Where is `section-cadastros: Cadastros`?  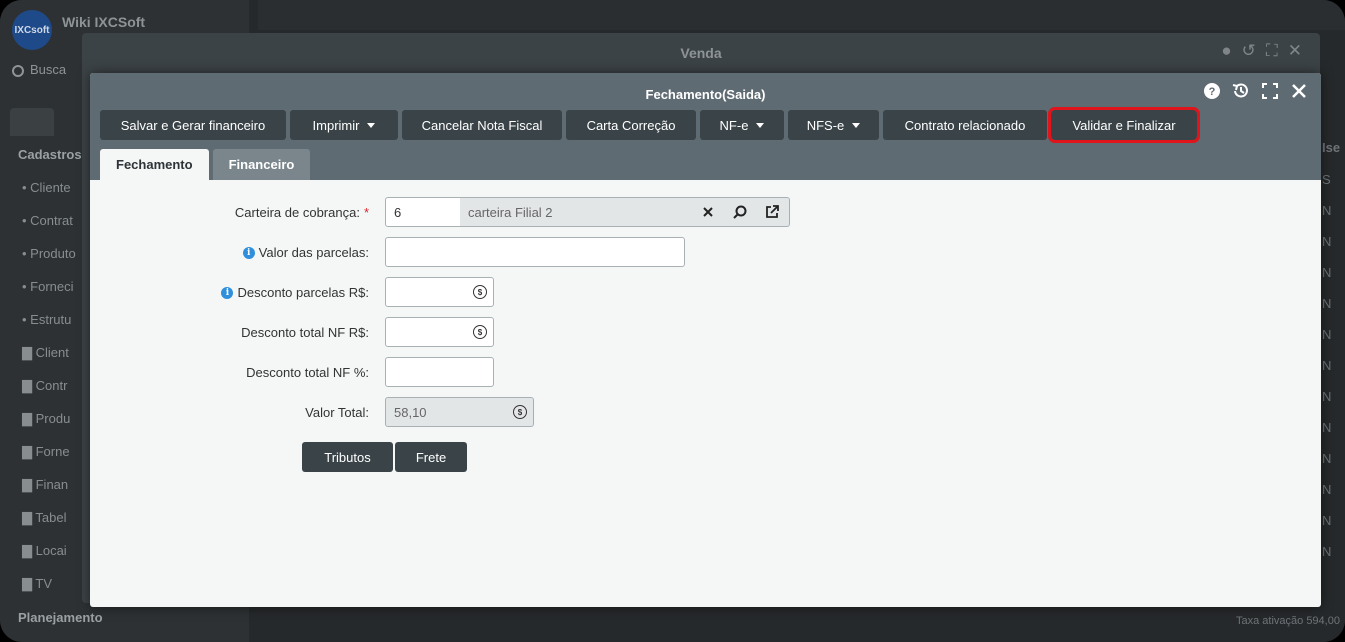
section-cadastros: Cadastros is located at coordinates (50, 154).